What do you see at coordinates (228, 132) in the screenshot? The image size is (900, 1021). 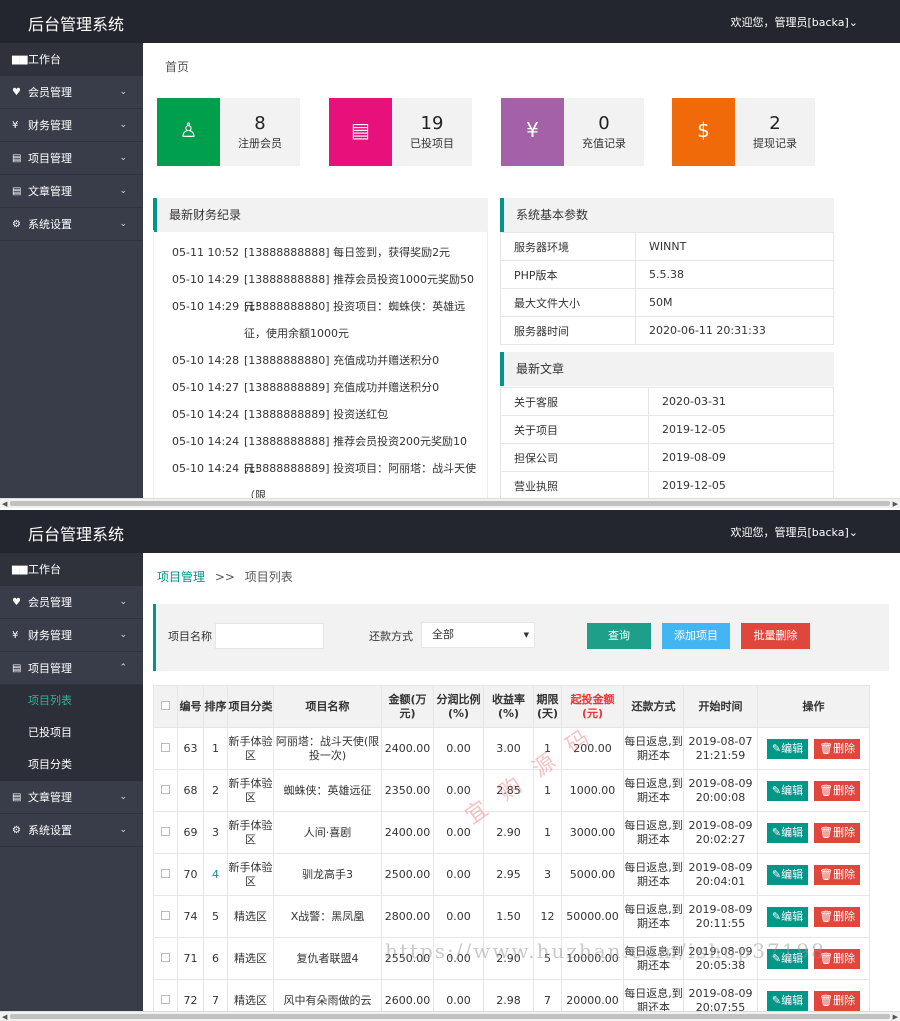 I see `stat-card: ♙ 8 注册会员` at bounding box center [228, 132].